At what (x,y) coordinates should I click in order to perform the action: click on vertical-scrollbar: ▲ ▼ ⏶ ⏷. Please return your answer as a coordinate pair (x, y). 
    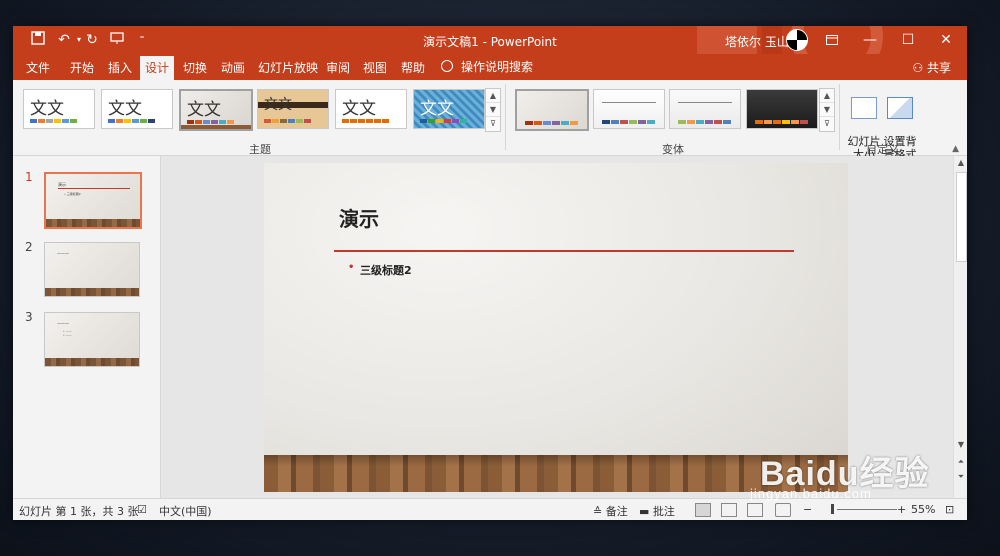
    Looking at the image, I should click on (960, 327).